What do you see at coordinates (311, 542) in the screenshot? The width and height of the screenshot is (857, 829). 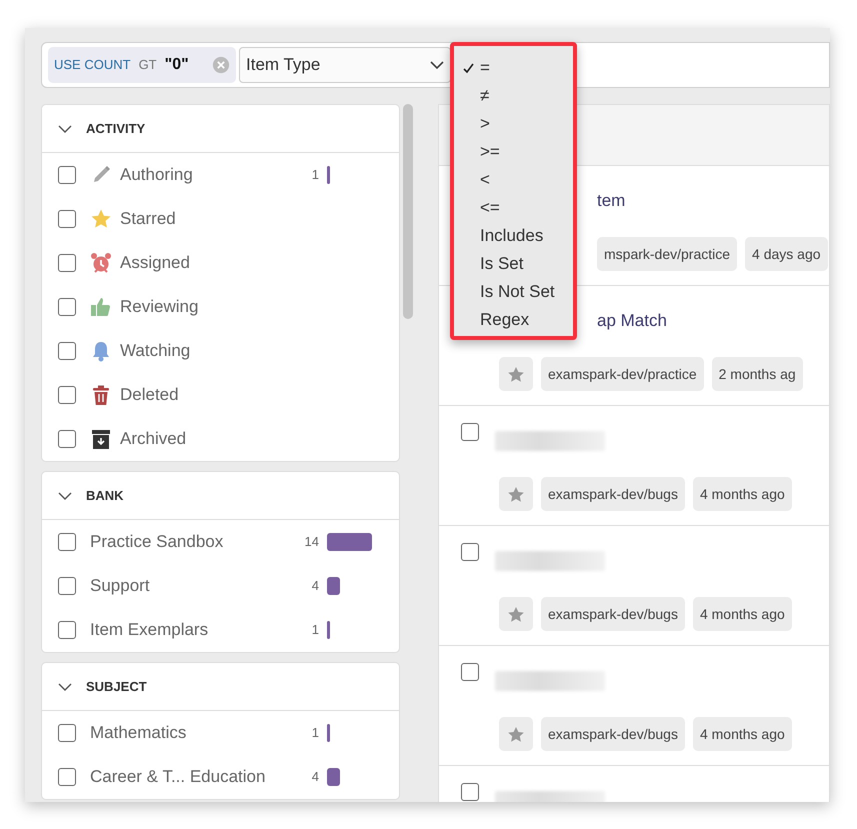 I see `item-count: 14` at bounding box center [311, 542].